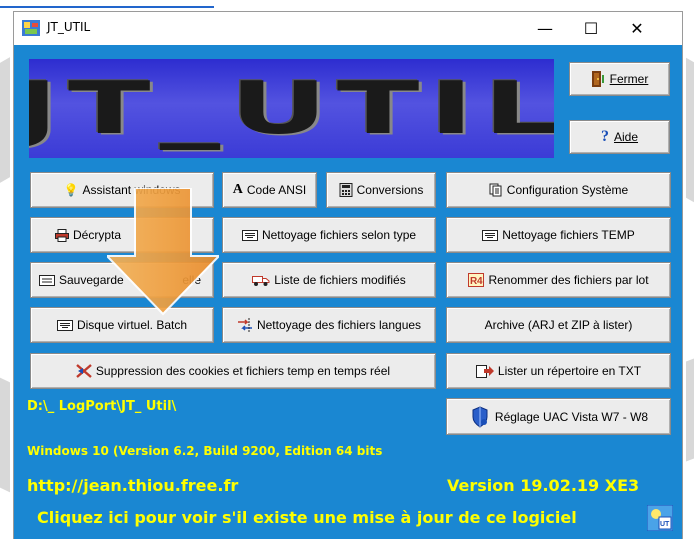 This screenshot has height=543, width=694. Describe the element at coordinates (480, 281) in the screenshot. I see `svg-text: 4` at that location.